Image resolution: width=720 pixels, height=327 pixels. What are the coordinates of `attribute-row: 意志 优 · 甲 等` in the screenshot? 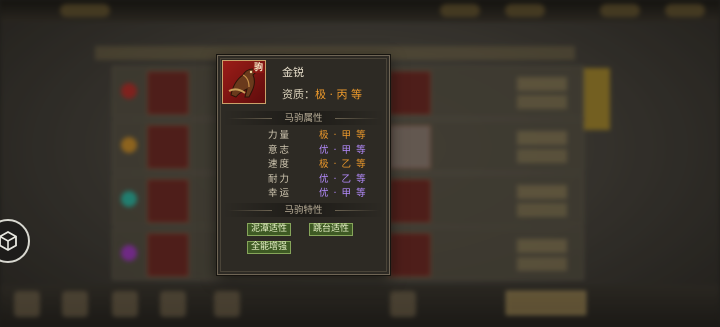 It's located at (303, 151).